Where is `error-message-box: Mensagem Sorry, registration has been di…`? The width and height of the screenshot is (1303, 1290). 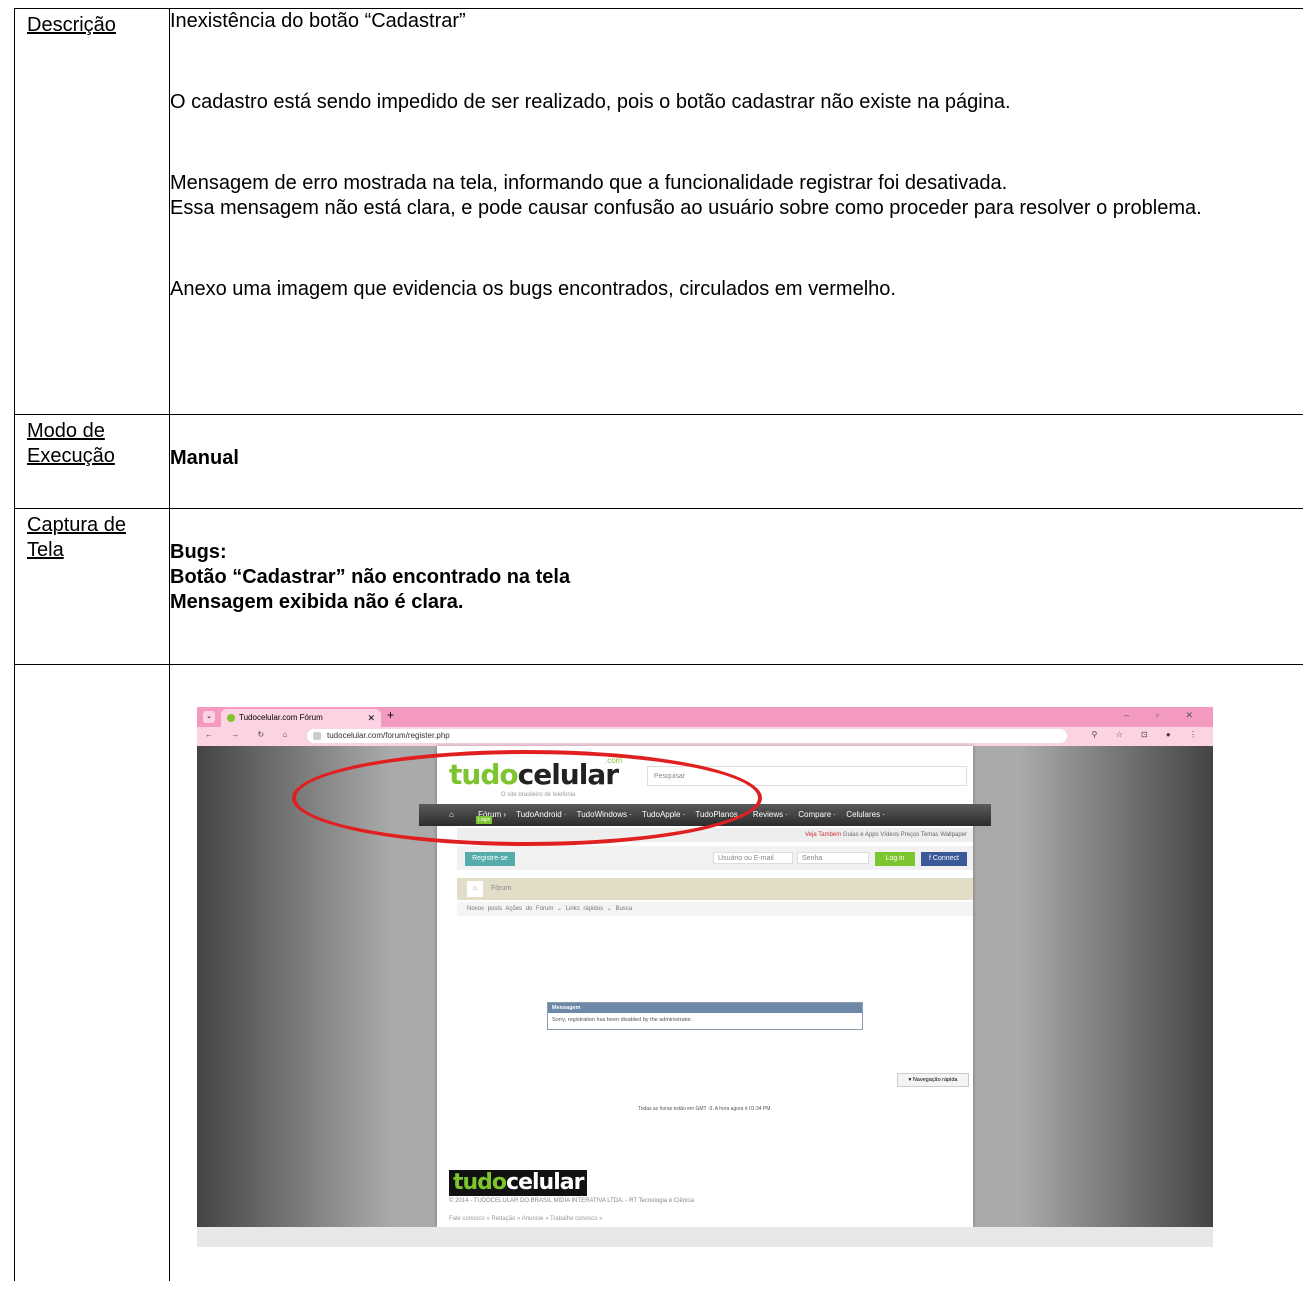 error-message-box: Mensagem Sorry, registration has been di… is located at coordinates (705, 1016).